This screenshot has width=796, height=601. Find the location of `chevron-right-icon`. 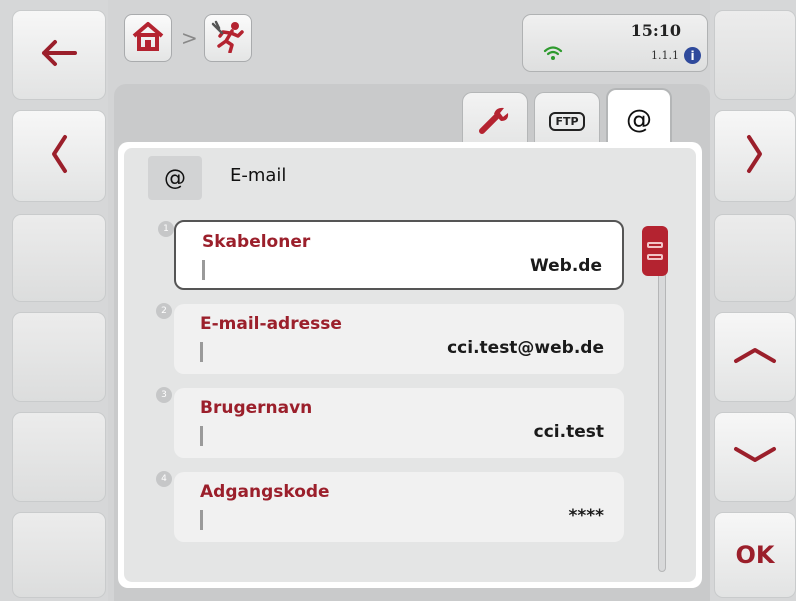

chevron-right-icon is located at coordinates (755, 156).